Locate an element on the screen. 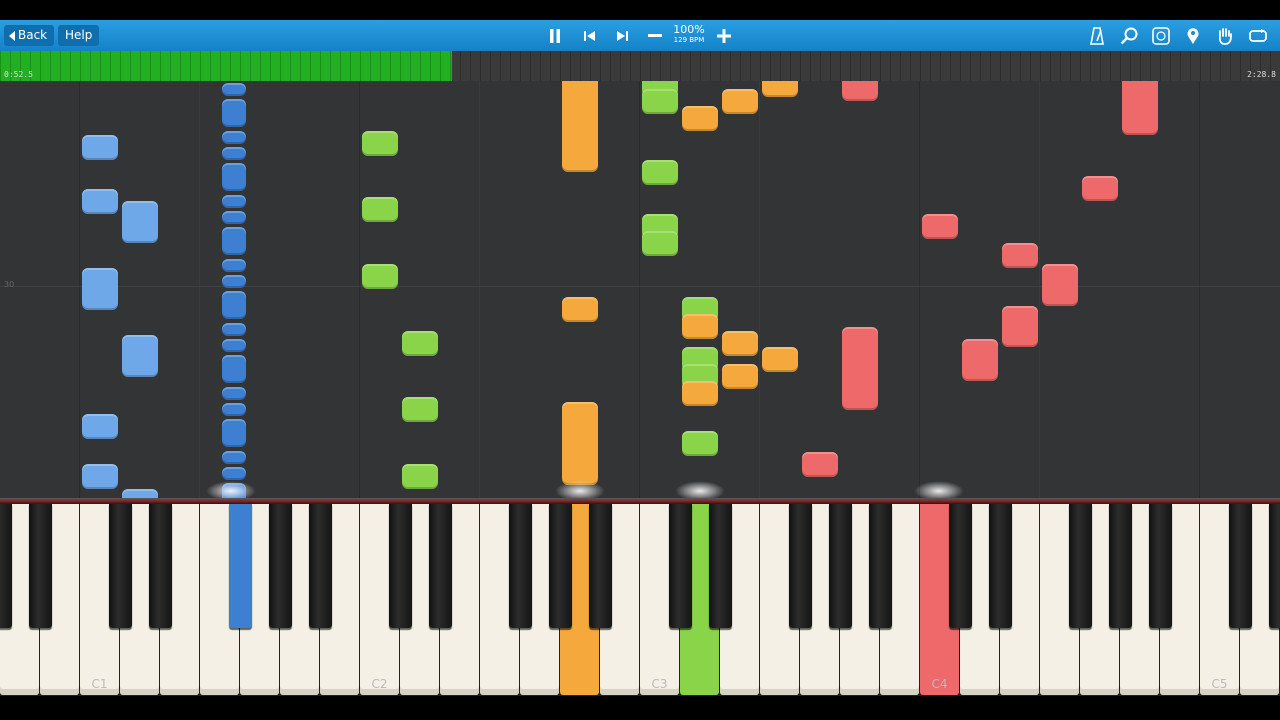  back-button: Back is located at coordinates (29, 35).